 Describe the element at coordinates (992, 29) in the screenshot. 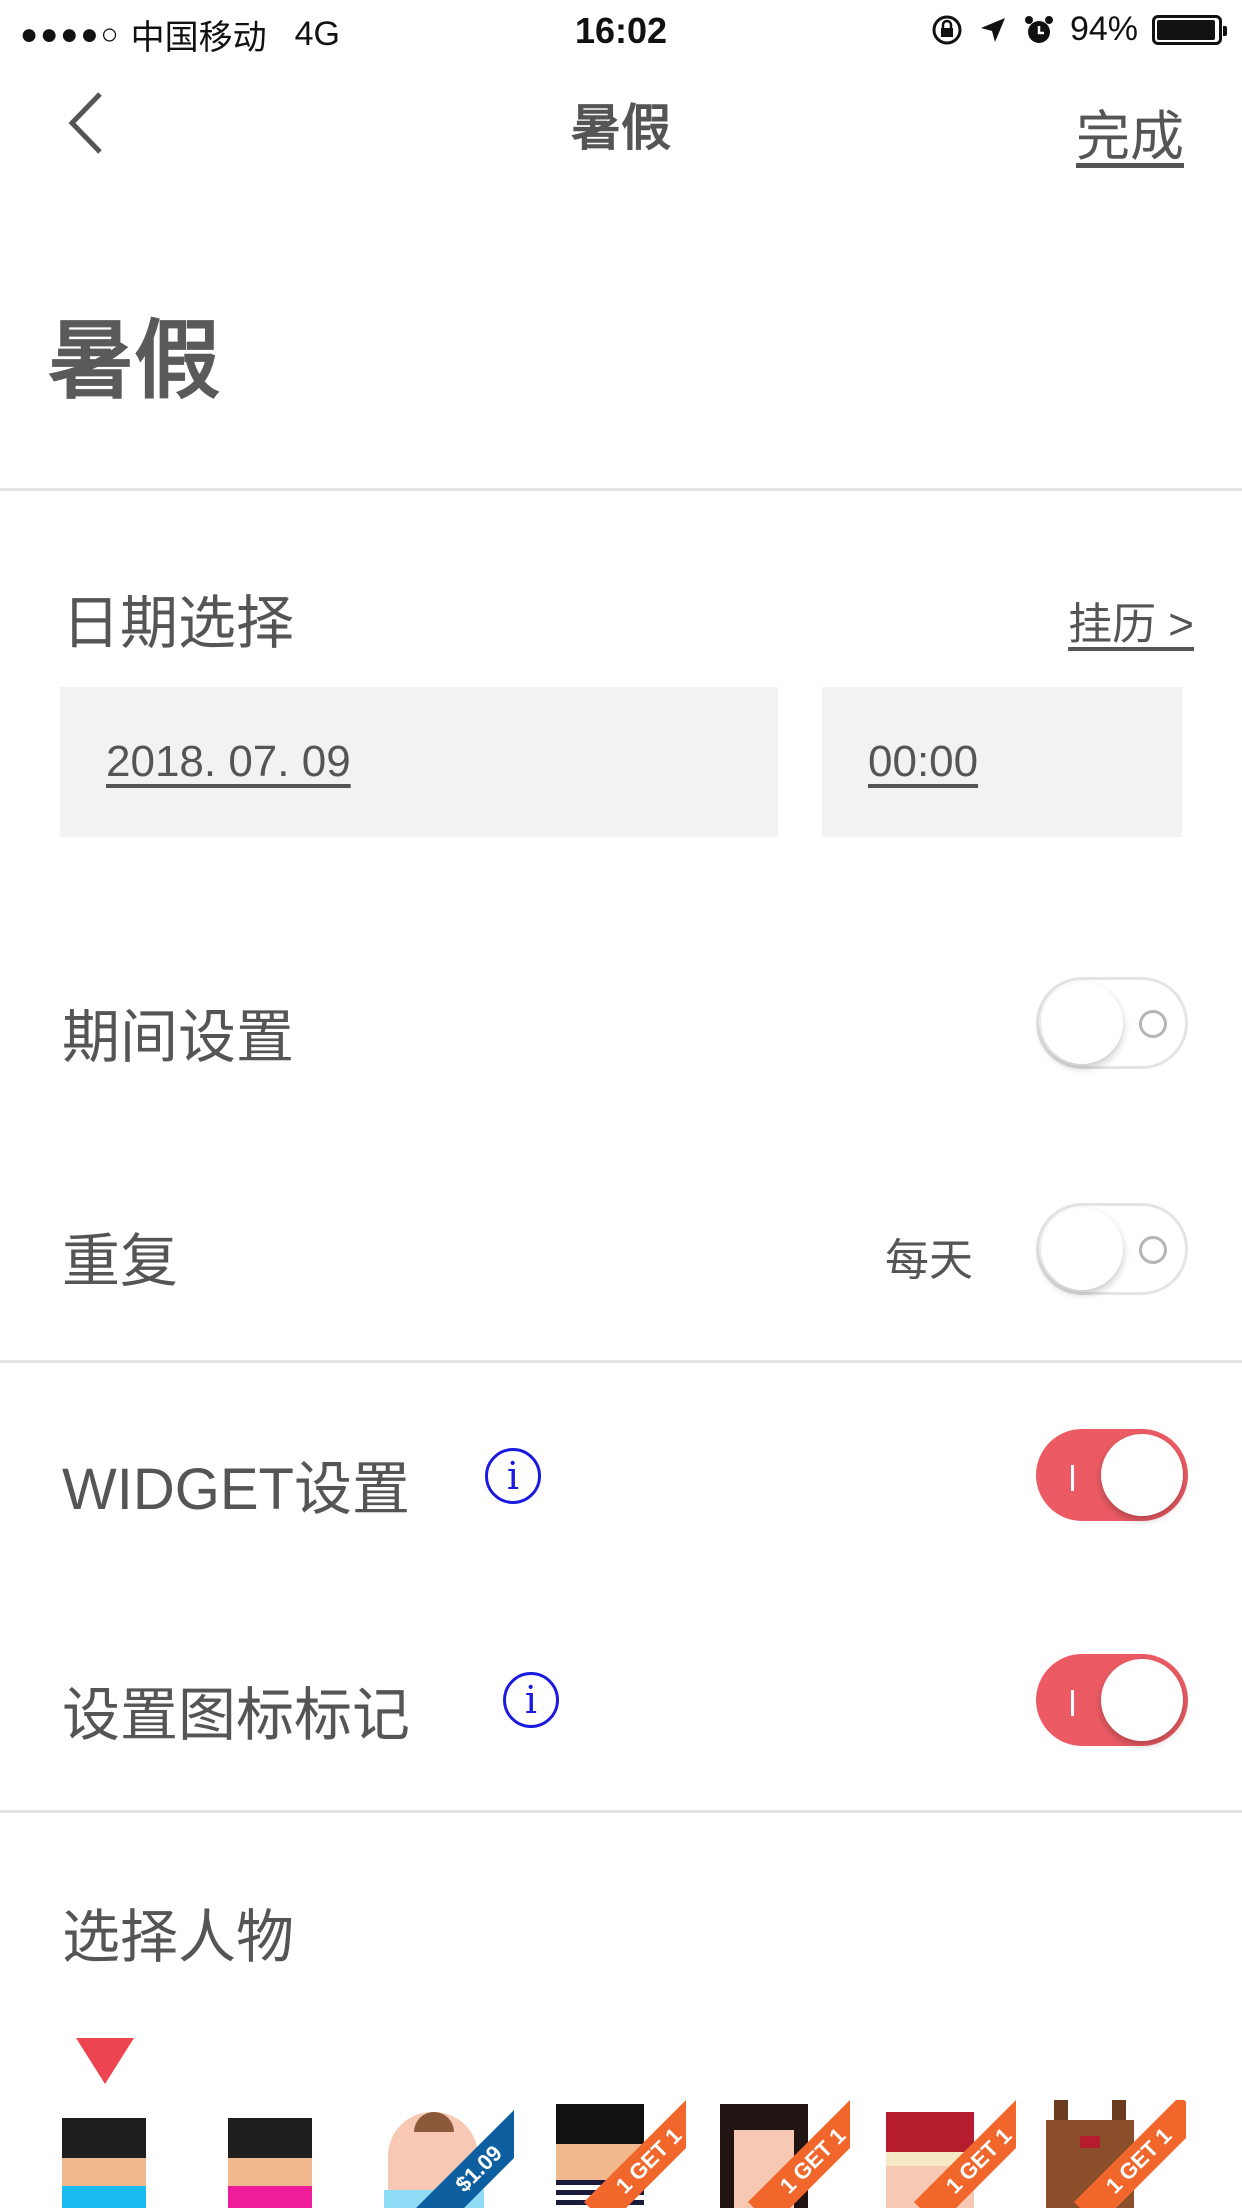

I see `location-arrow-icon` at that location.